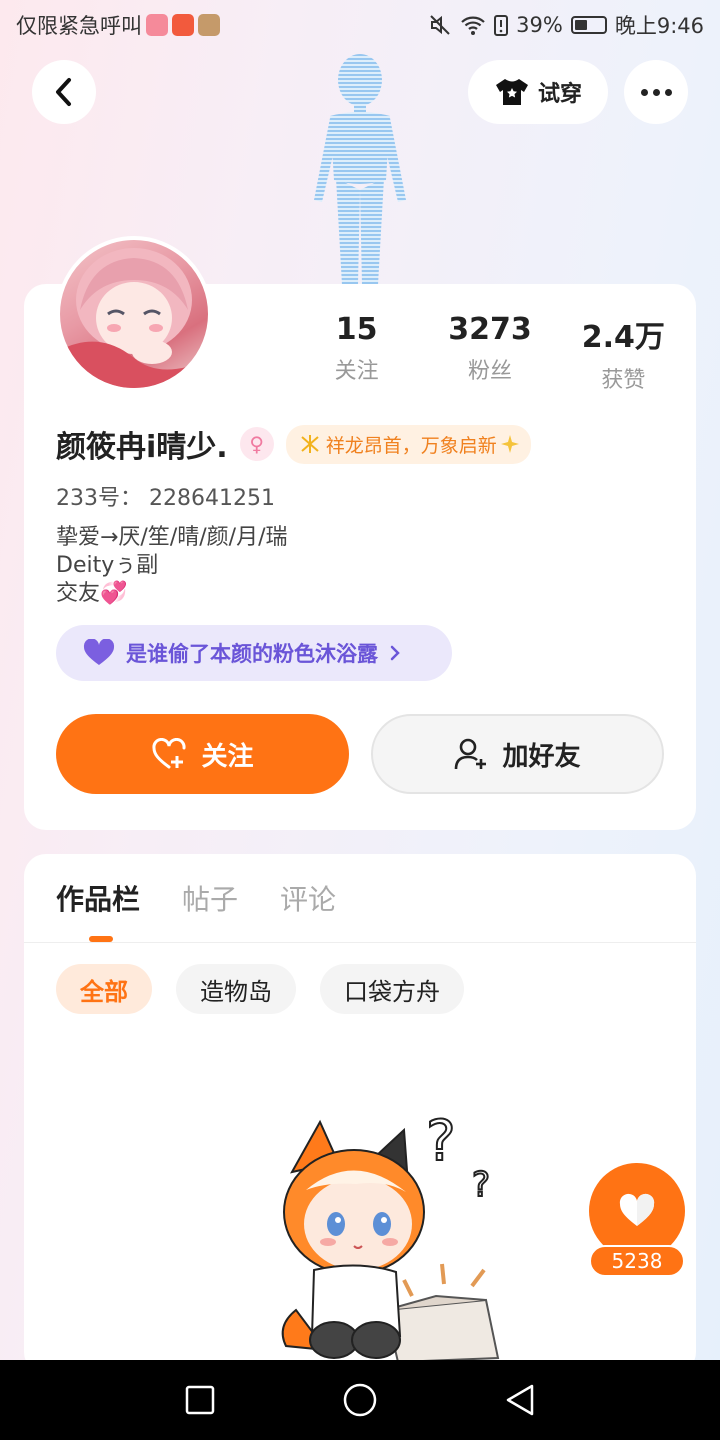  I want to click on tab-posts: 帖子, so click(210, 898).